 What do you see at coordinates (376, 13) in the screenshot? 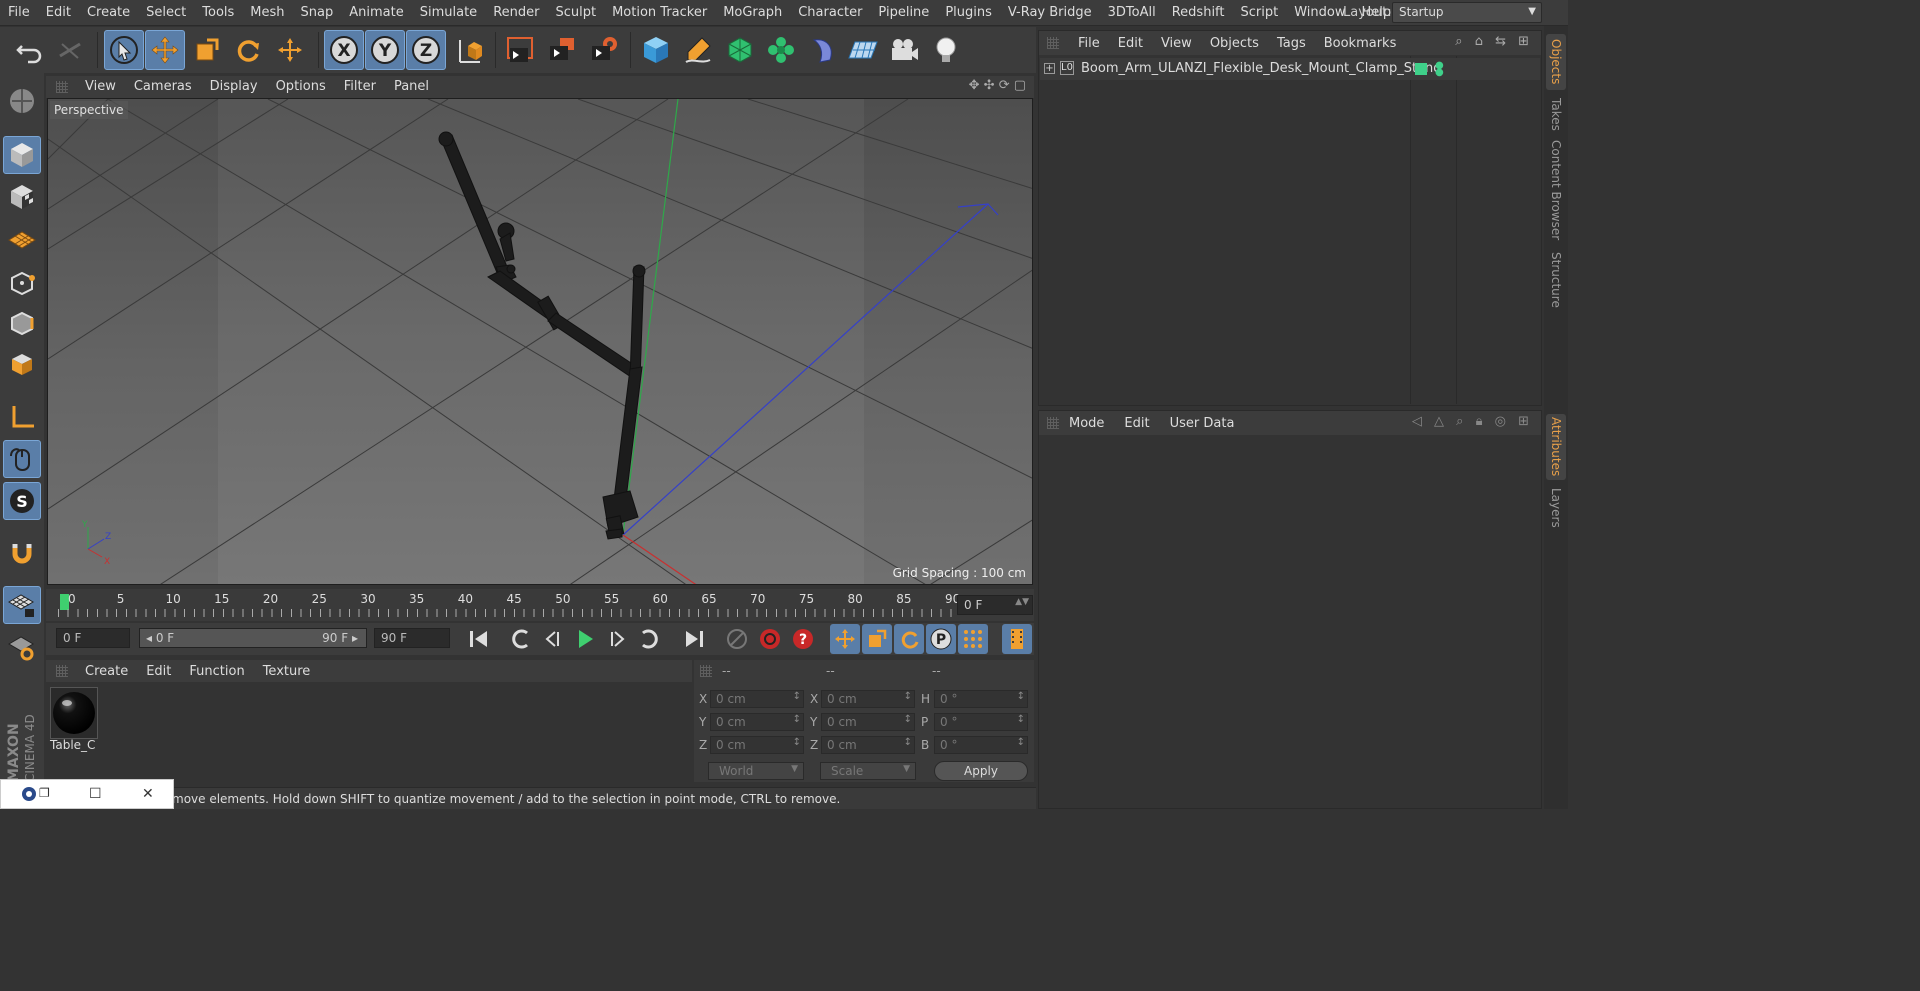
I see `menu-animate: Animate` at bounding box center [376, 13].